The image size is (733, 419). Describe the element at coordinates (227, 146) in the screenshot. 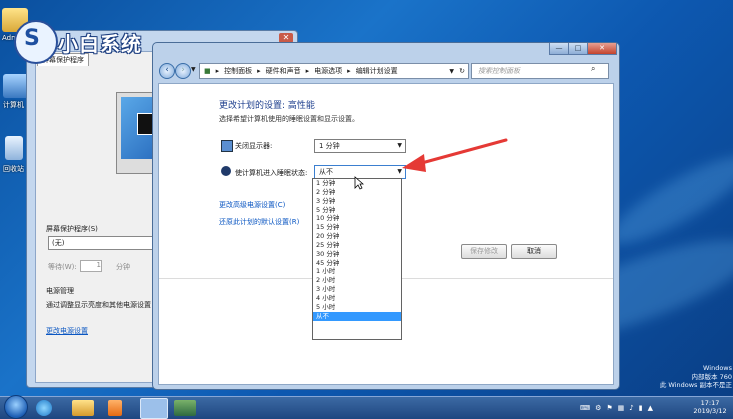

I see `monitor-icon` at that location.